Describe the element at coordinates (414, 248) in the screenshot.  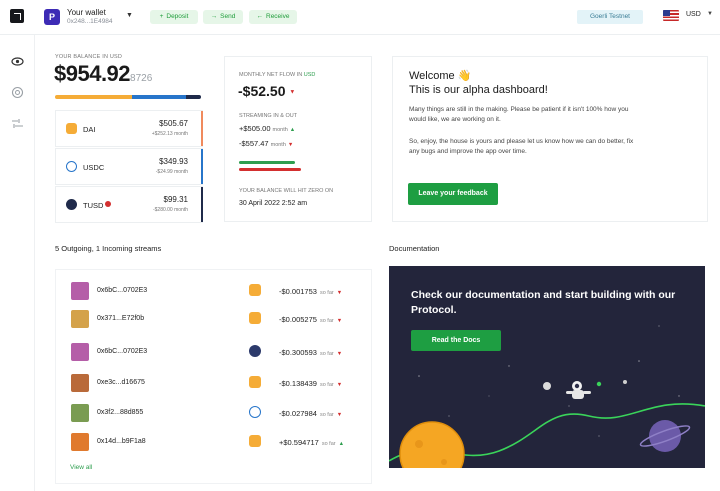
I see `docs-title: Documentation` at that location.